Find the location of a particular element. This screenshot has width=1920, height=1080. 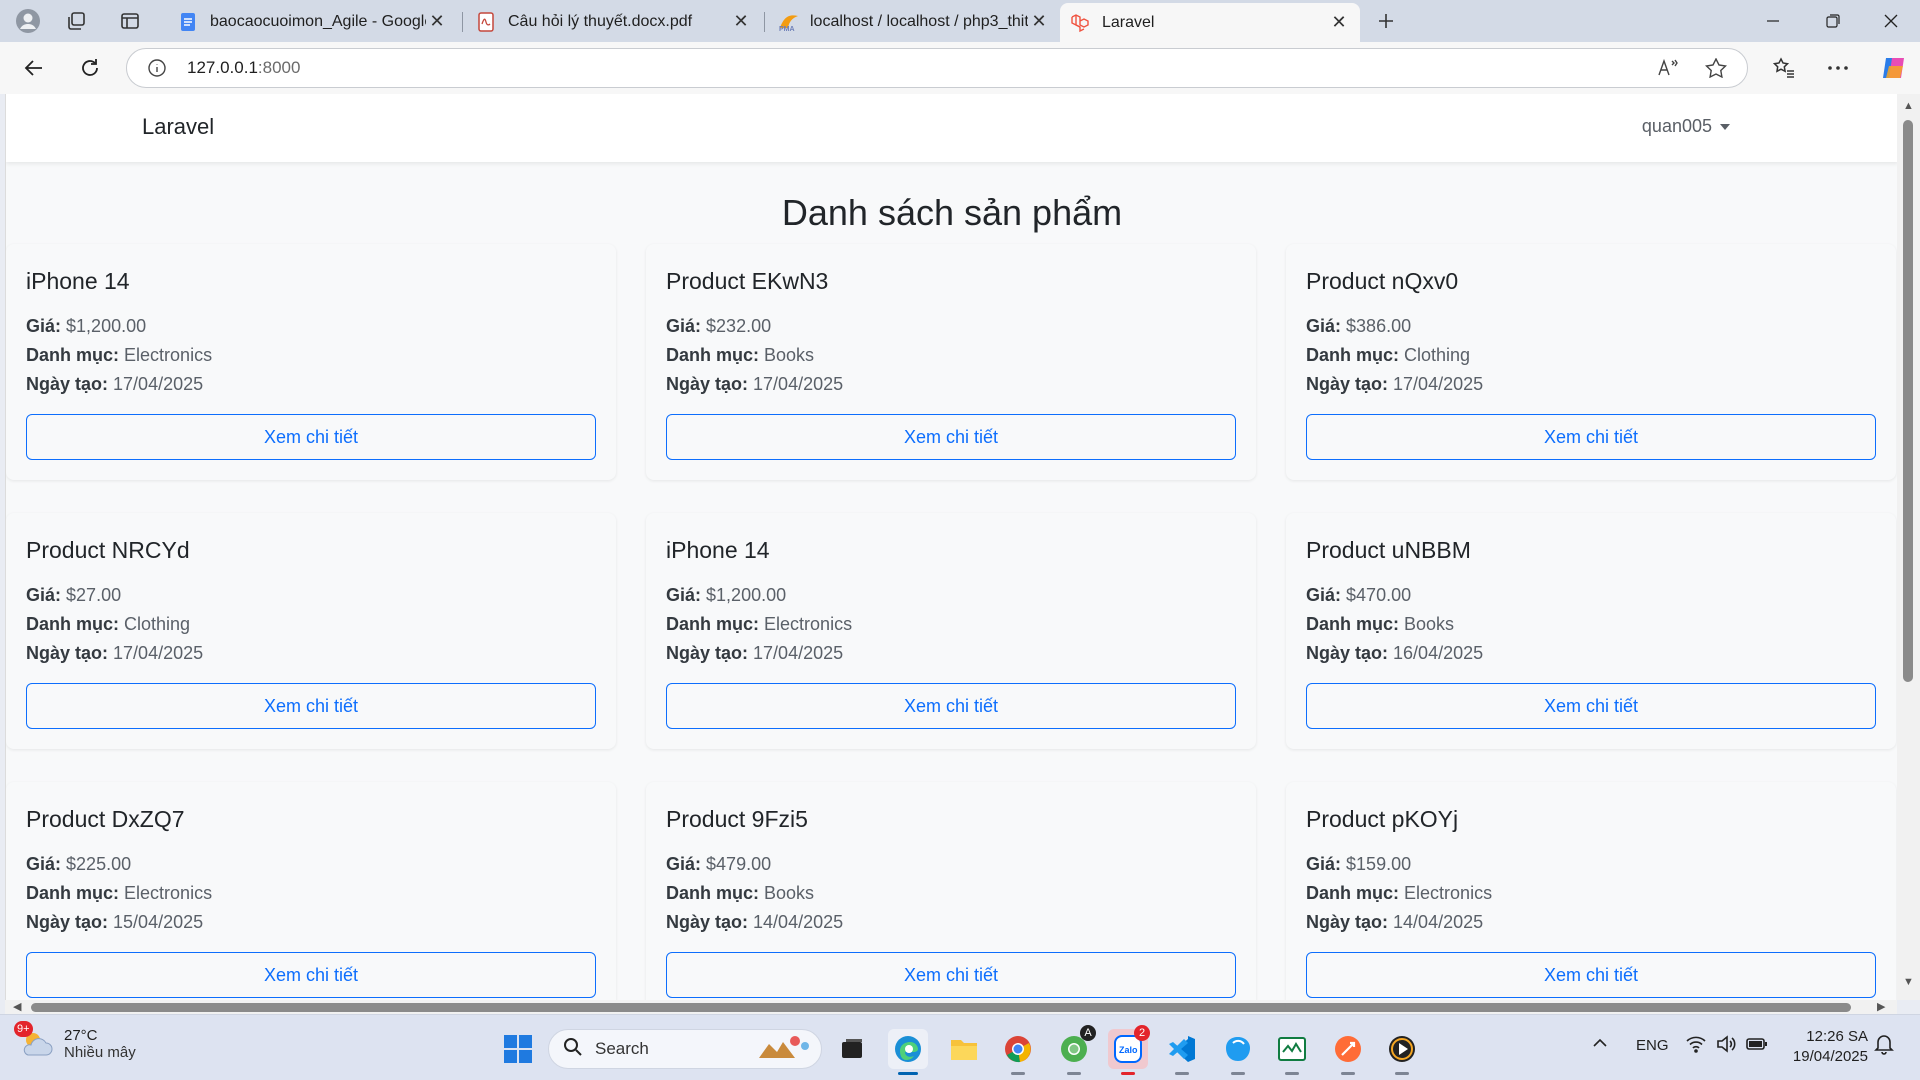

system-clock: 12:26 SA 19/04/2025 is located at coordinates (1830, 1047).